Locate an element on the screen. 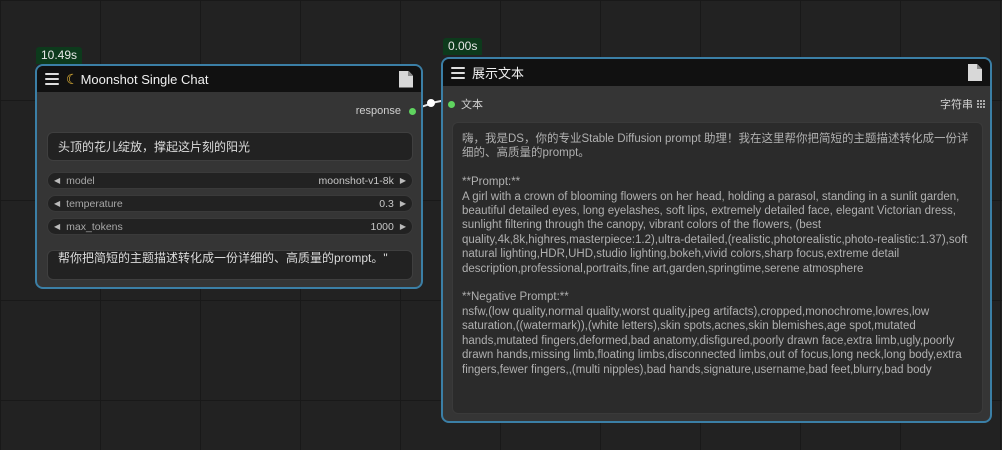  widget-label: max_tokens is located at coordinates (94, 226).